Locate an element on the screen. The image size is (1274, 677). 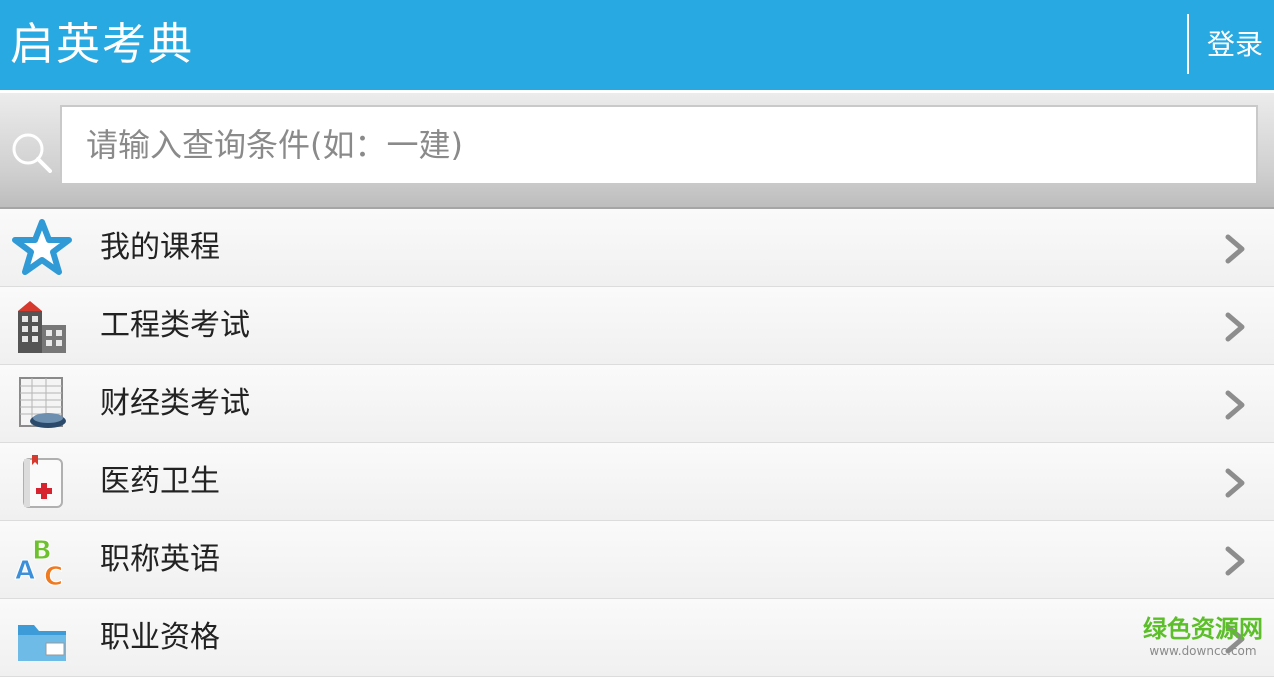
spreadsheet-icon is located at coordinates (42, 402).